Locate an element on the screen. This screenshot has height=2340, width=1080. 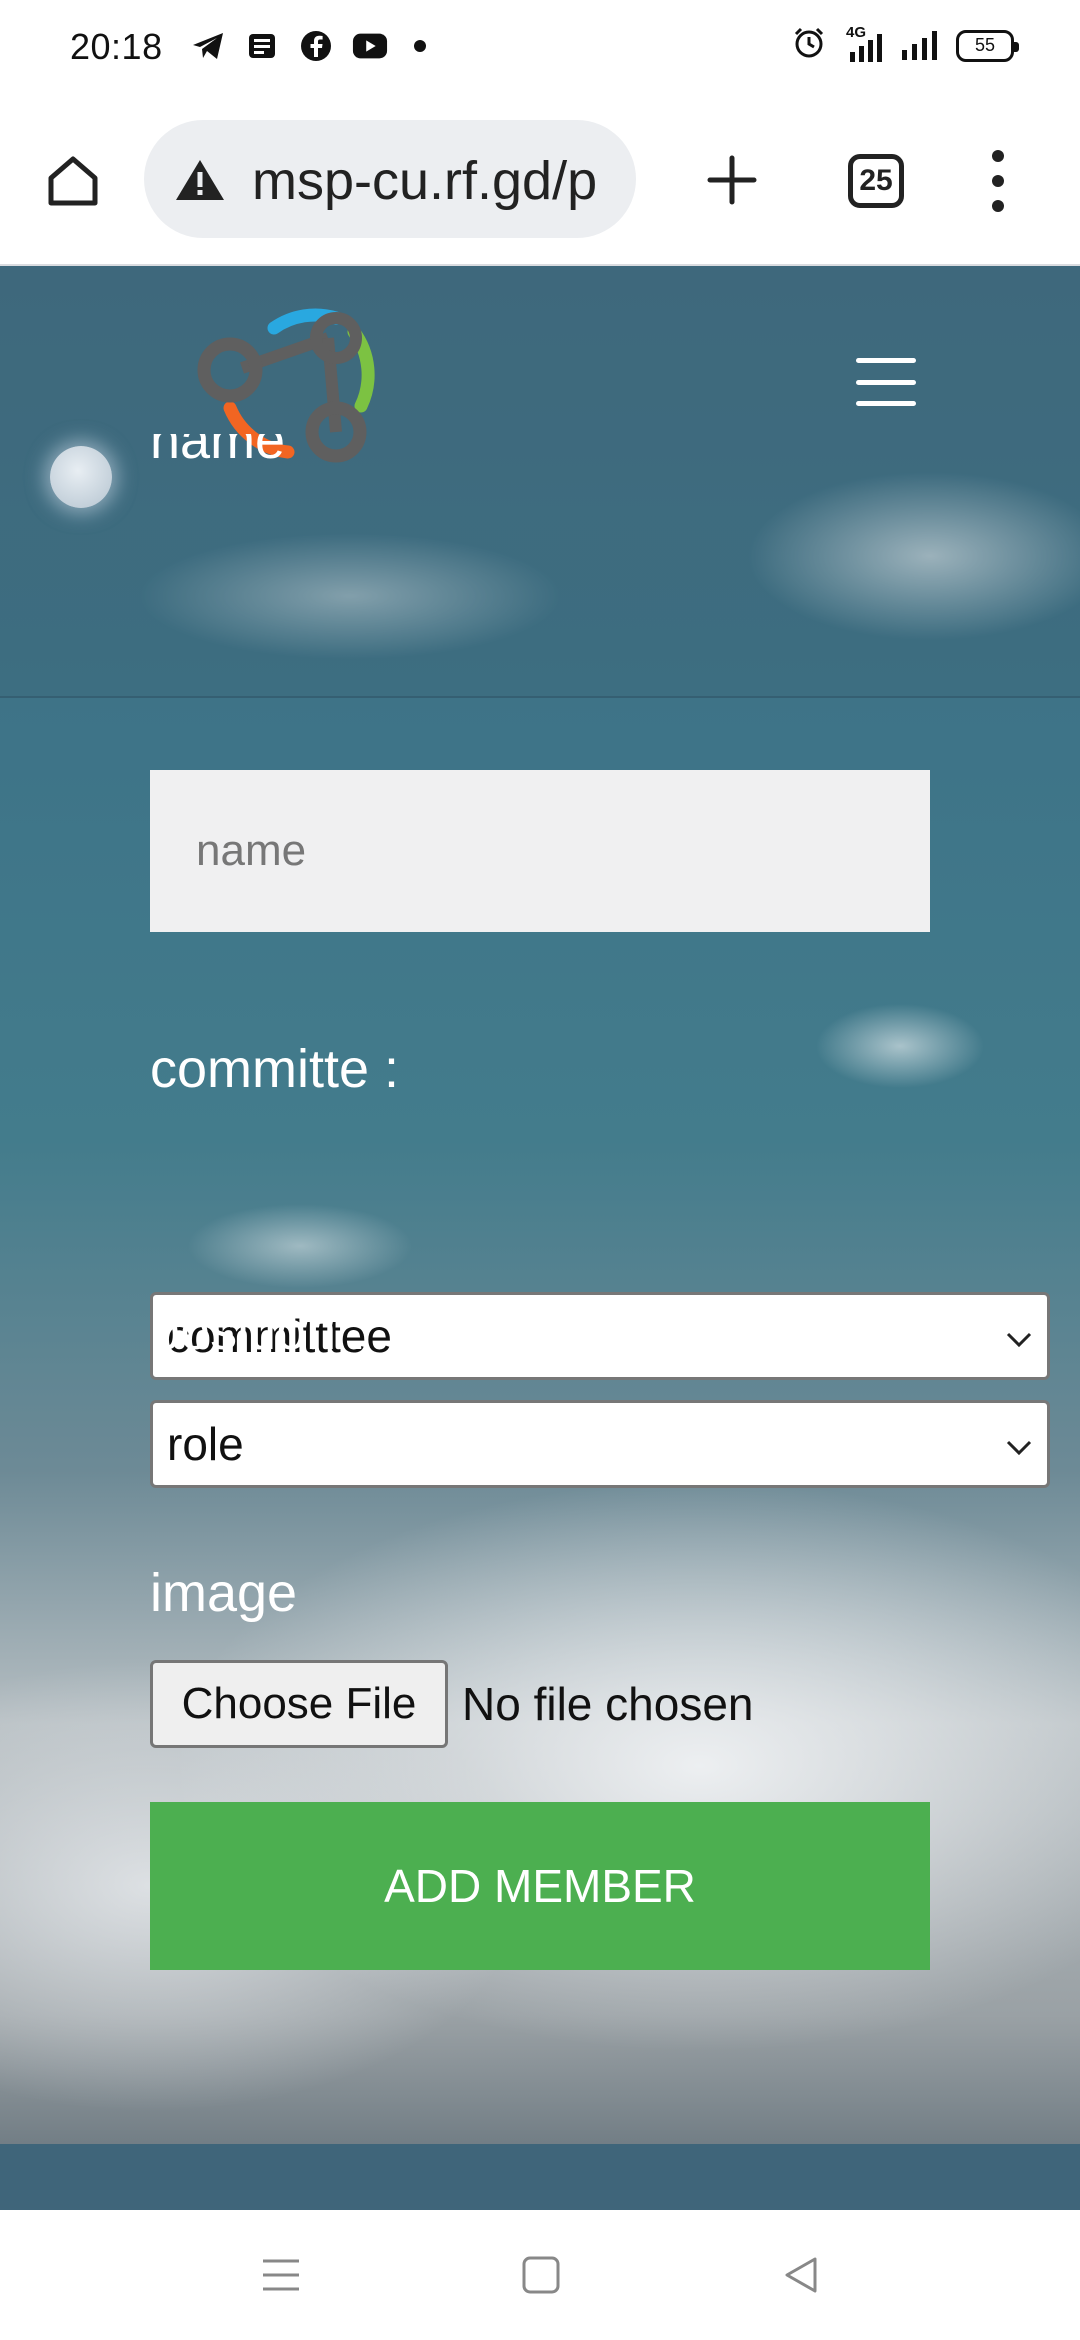
signal-4g-icon: 4G is located at coordinates (863, 44).